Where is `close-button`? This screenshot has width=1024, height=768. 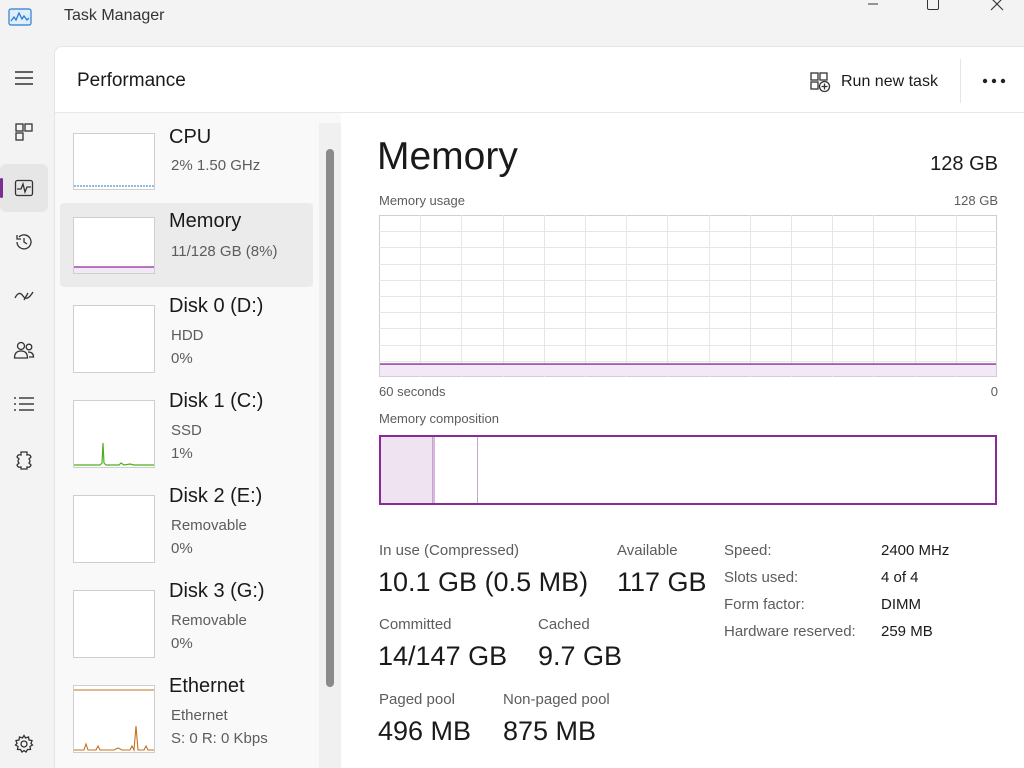
close-button is located at coordinates (997, 8).